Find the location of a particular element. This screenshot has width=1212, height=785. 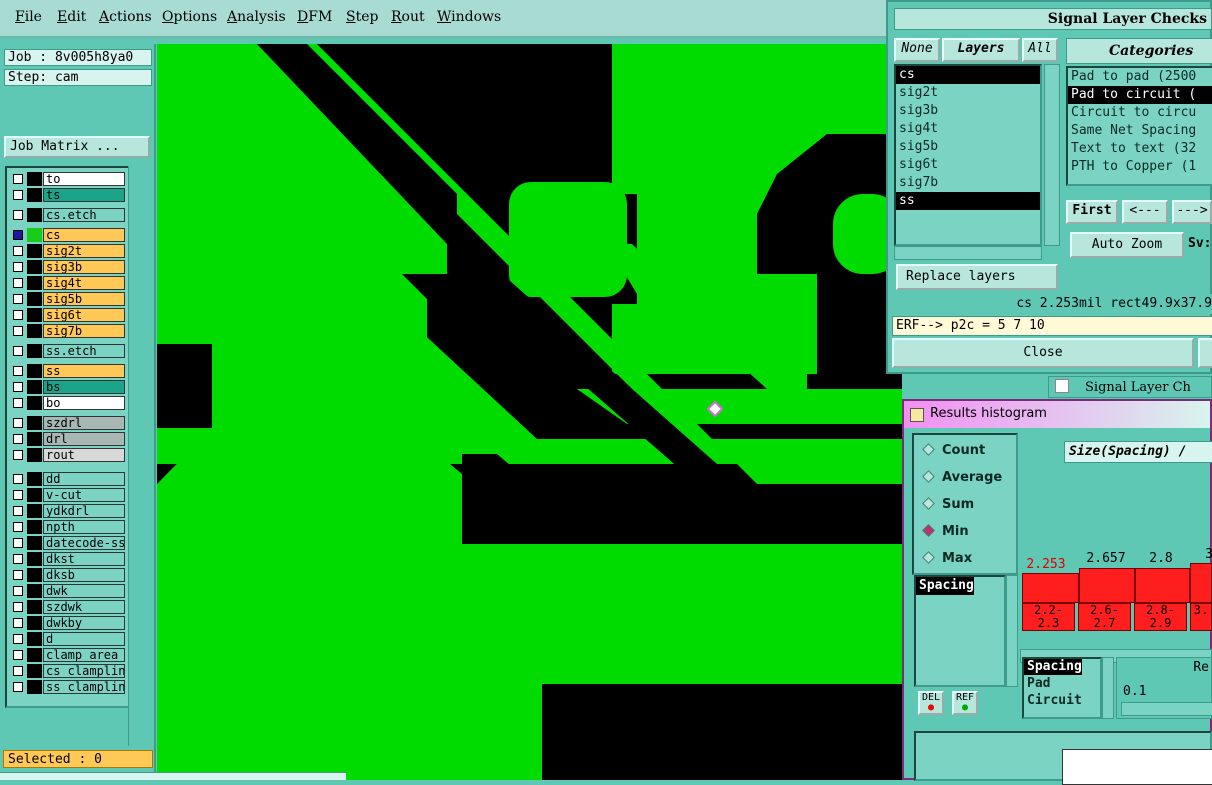

layer-name: cs_clampline is located at coordinates (84, 671).